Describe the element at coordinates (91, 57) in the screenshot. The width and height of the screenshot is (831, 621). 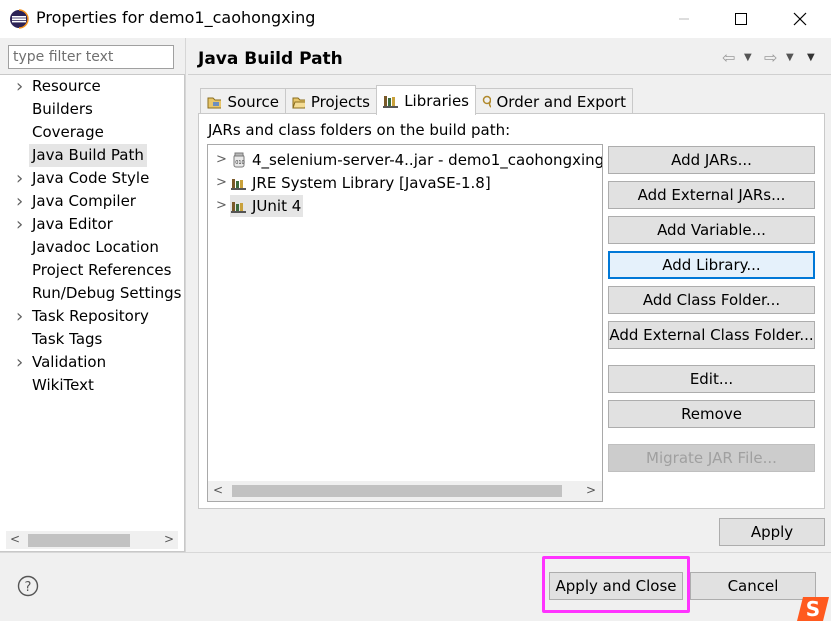
I see `filter-input` at that location.